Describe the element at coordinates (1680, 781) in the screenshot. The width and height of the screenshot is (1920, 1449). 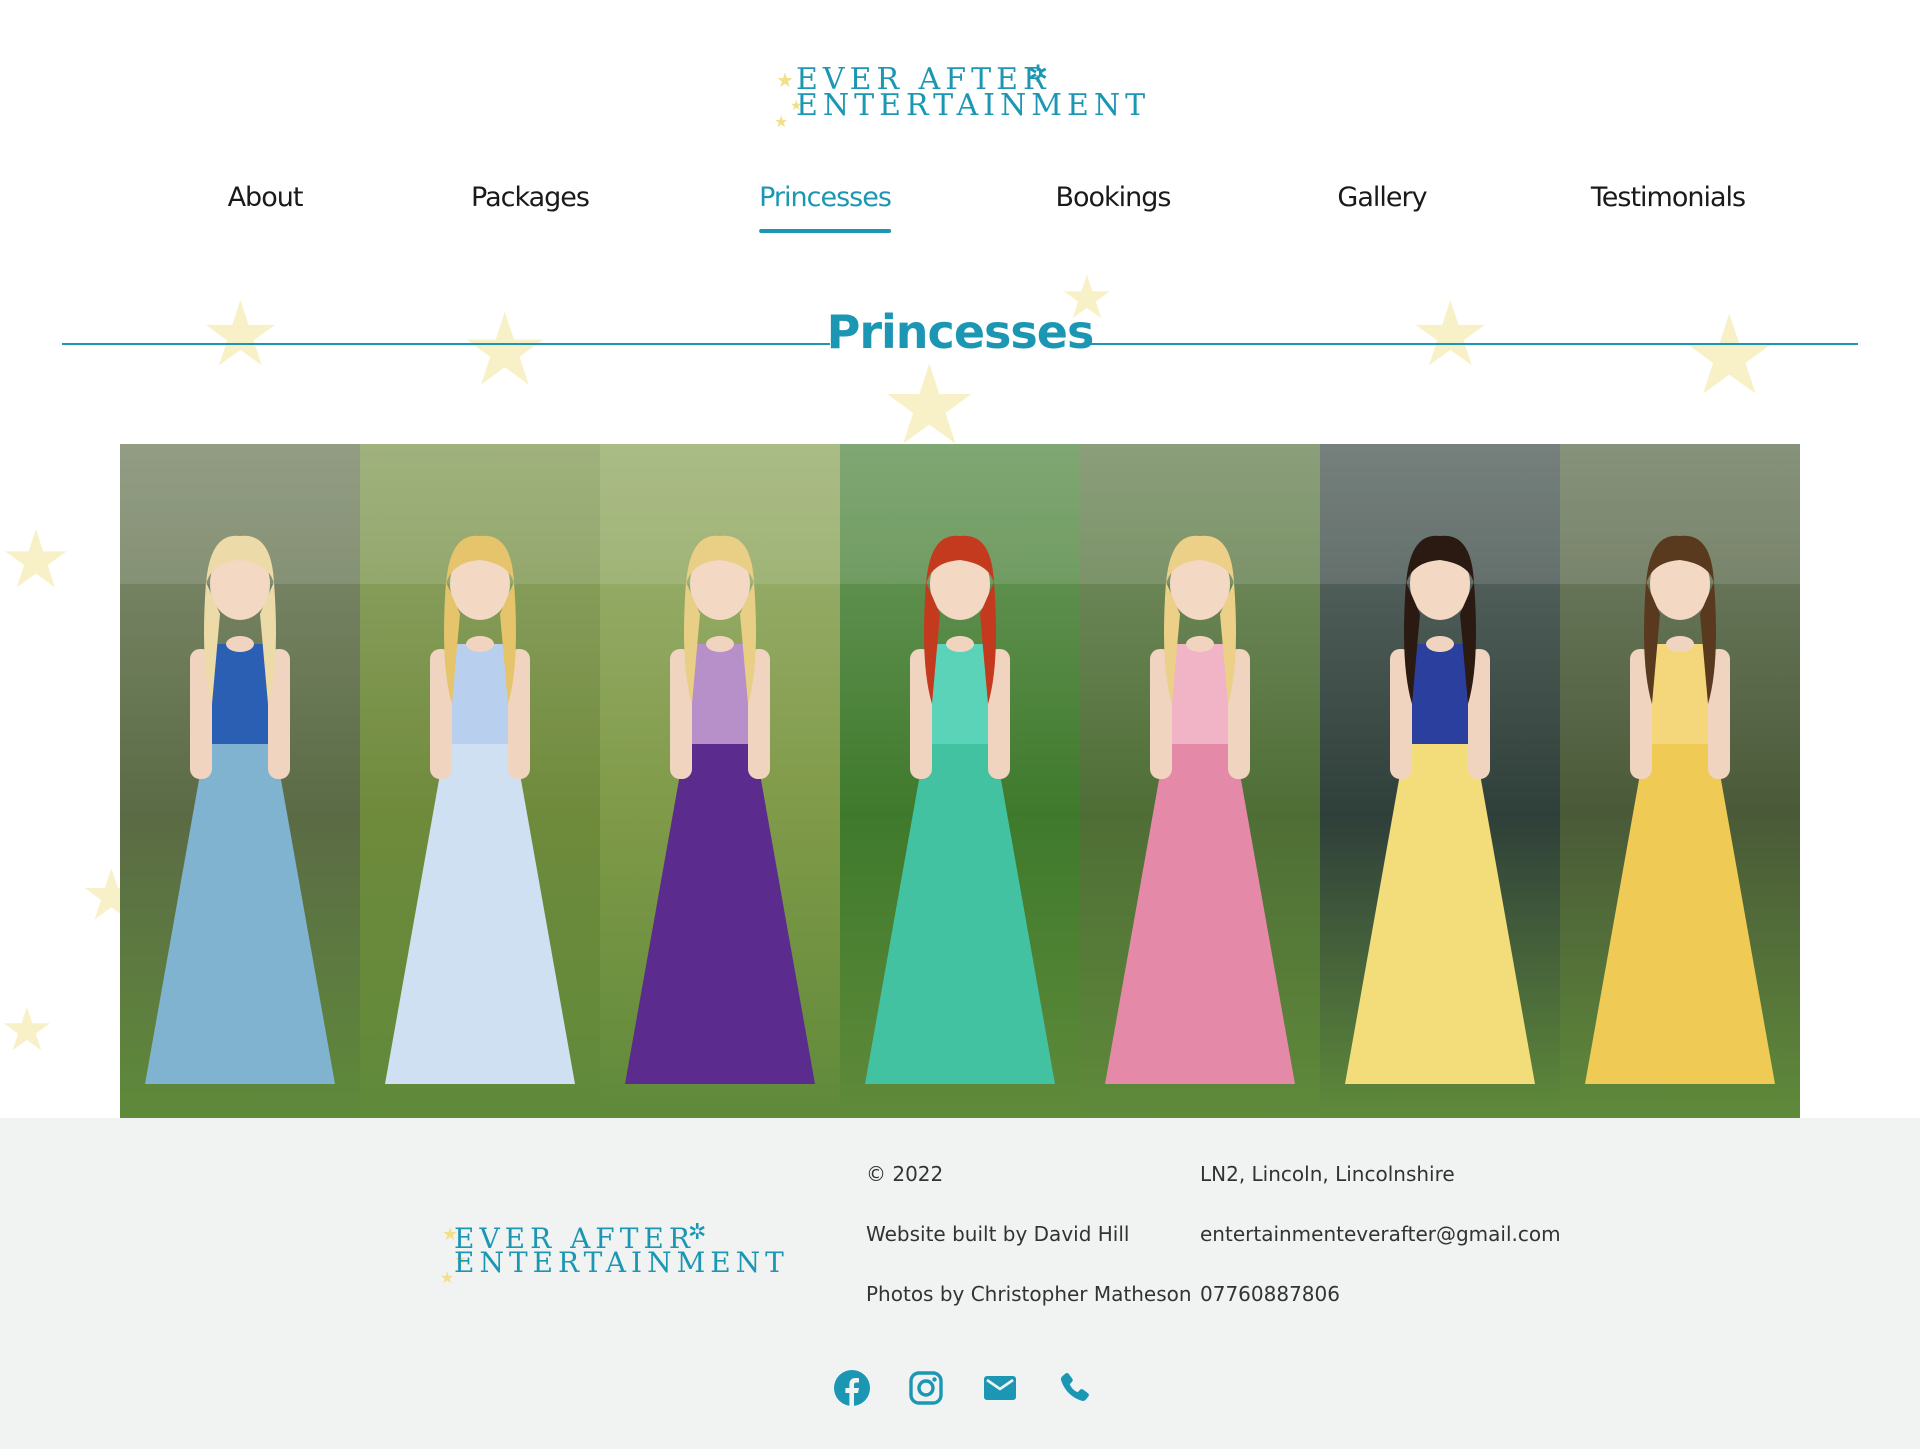
I see `belle-photo` at that location.